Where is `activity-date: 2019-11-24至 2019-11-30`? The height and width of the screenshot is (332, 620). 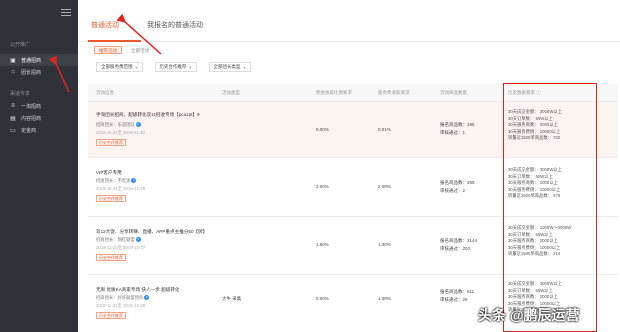 activity-date: 2019-11-24至 2019-11-30 is located at coordinates (120, 132).